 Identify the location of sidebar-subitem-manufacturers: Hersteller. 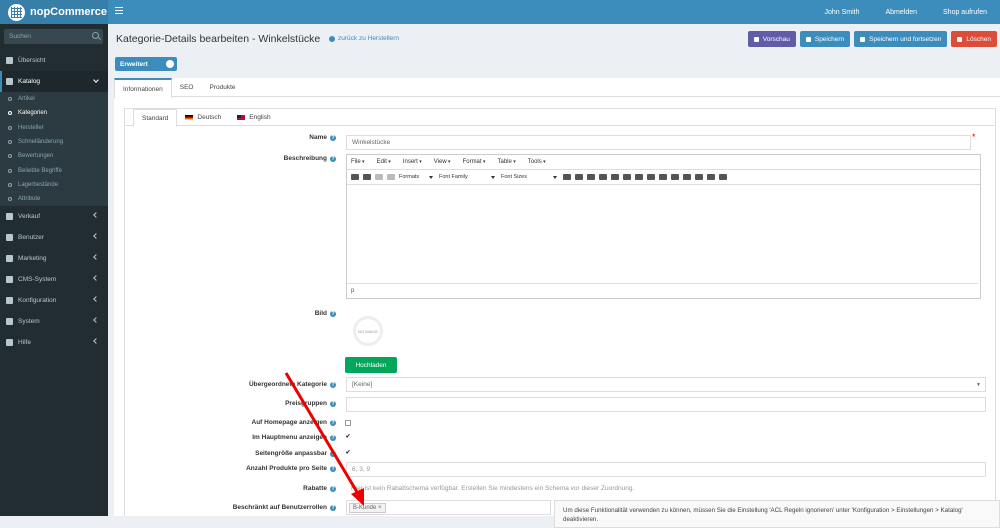
(54, 128).